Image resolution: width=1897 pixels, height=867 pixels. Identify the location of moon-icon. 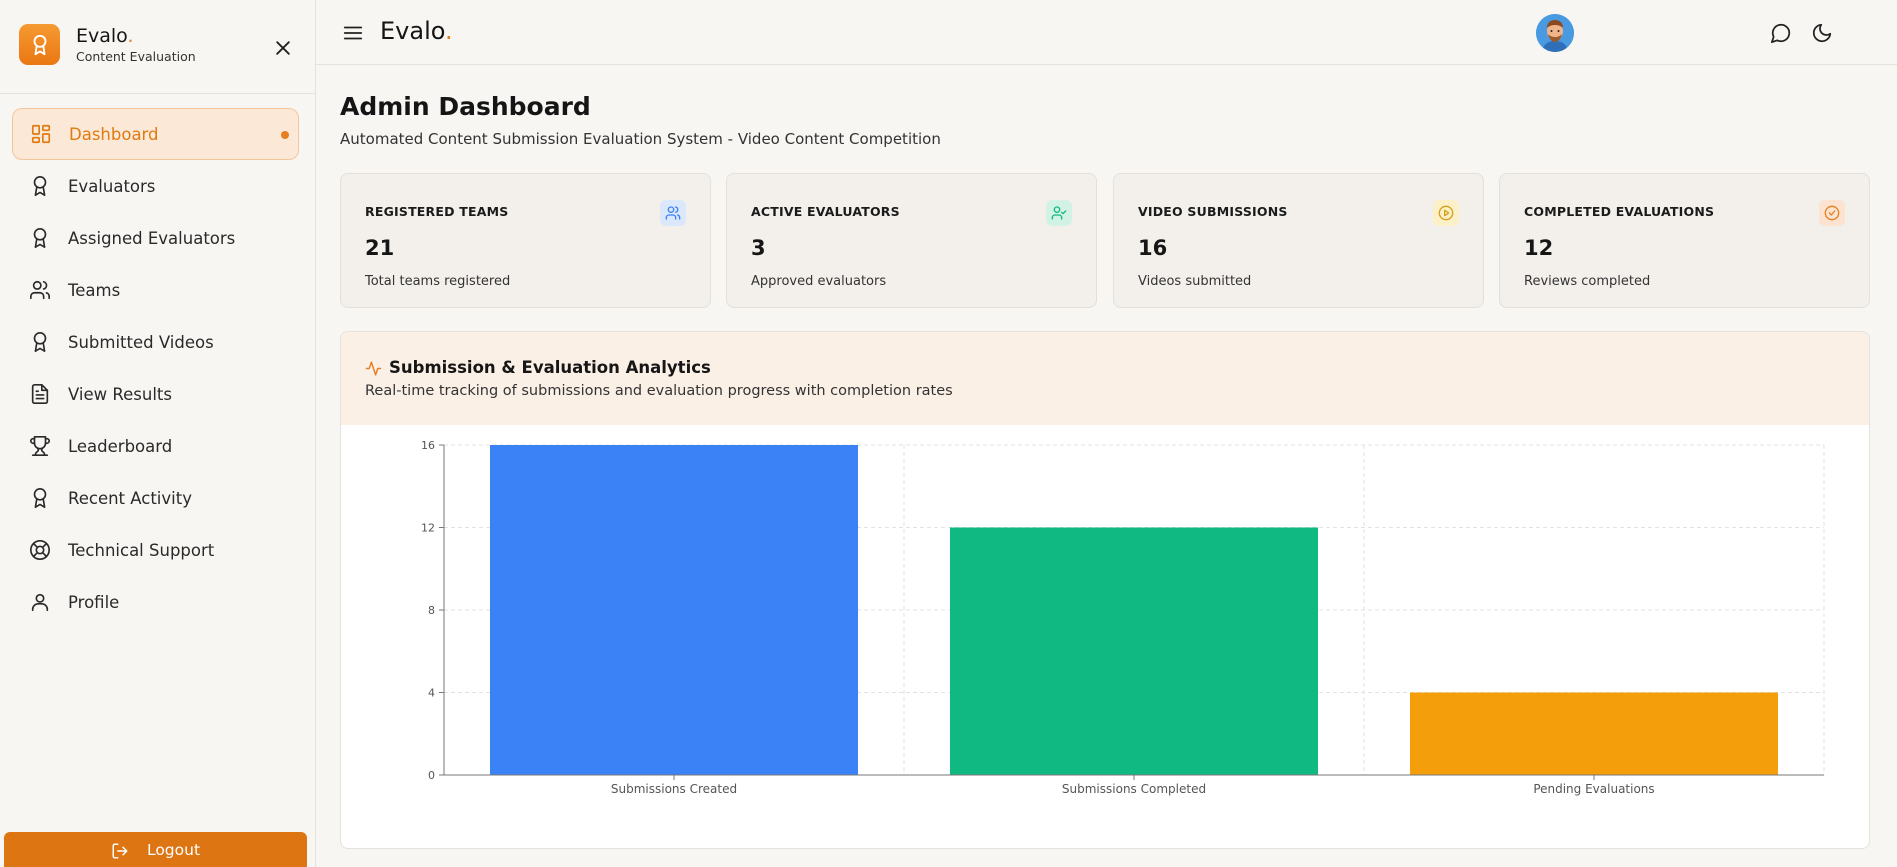
(1822, 33).